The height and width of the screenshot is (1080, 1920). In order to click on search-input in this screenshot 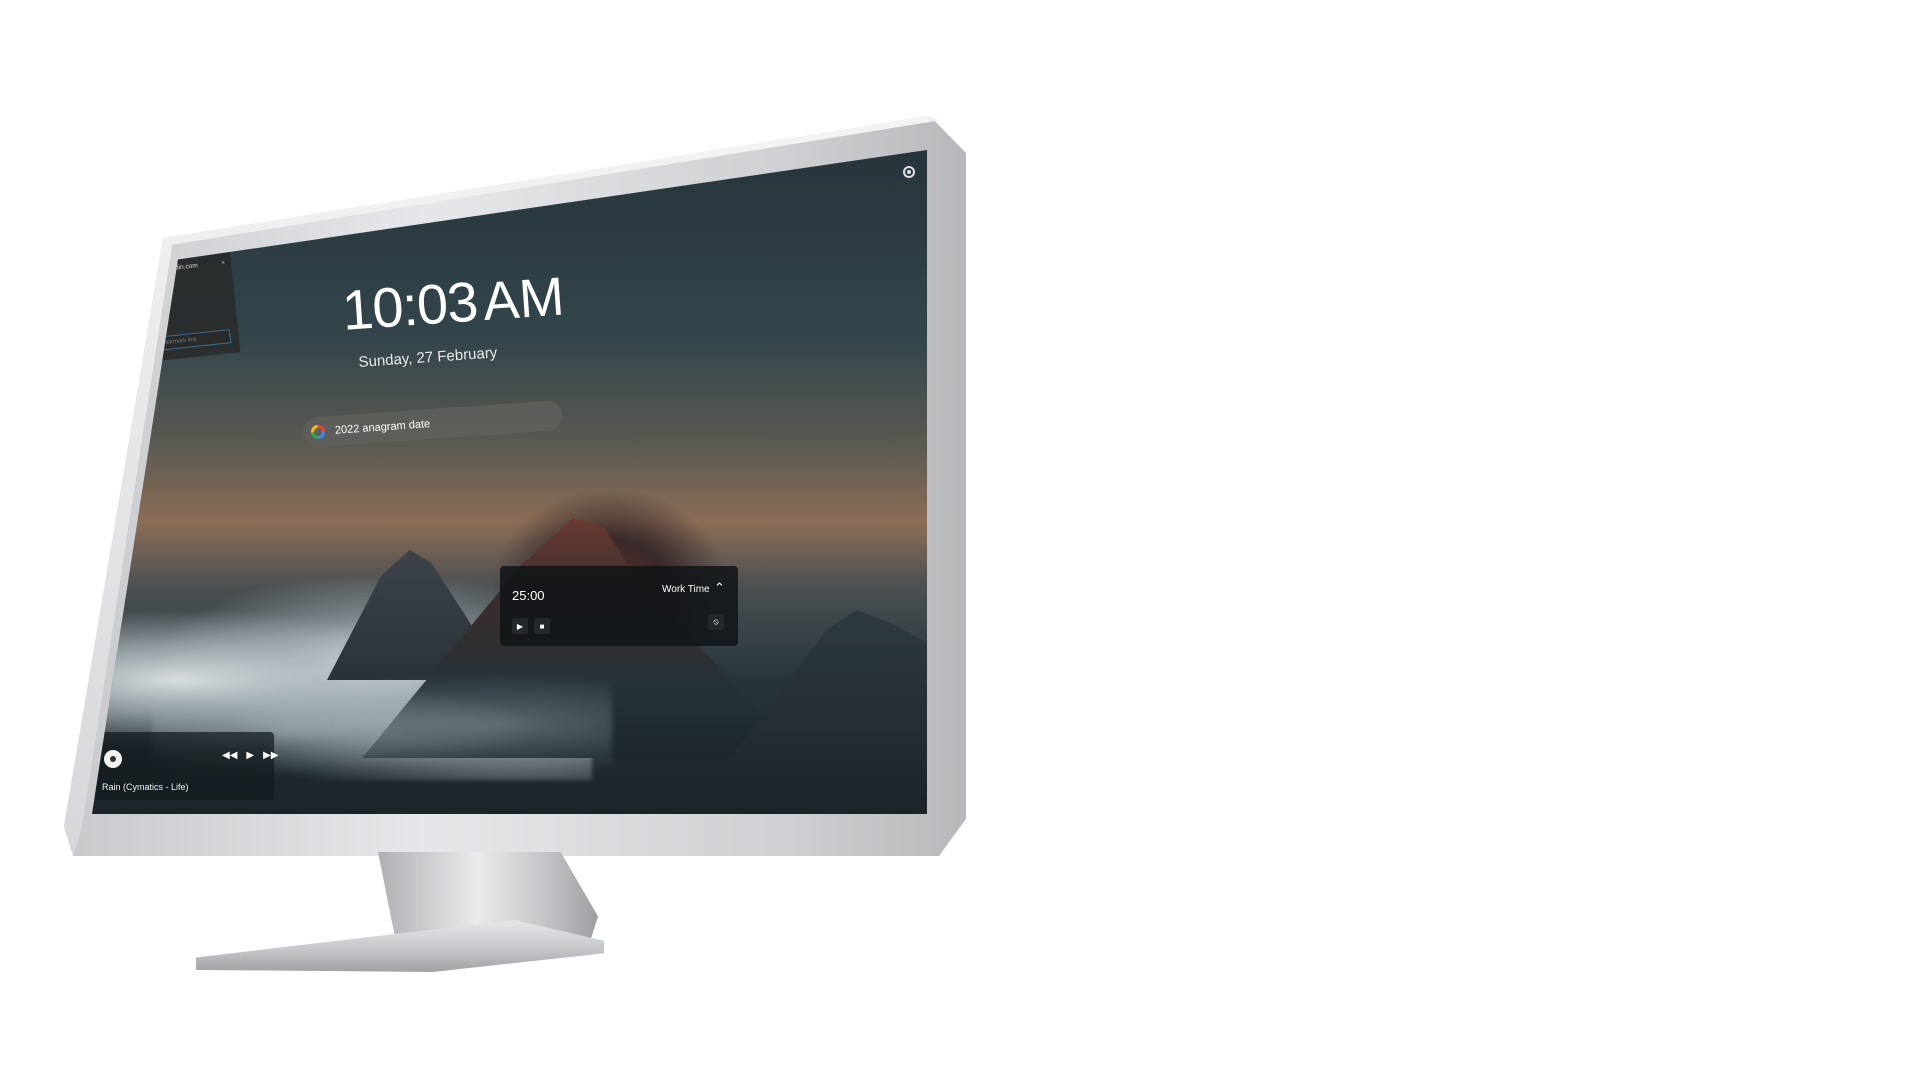, I will do `click(434, 423)`.